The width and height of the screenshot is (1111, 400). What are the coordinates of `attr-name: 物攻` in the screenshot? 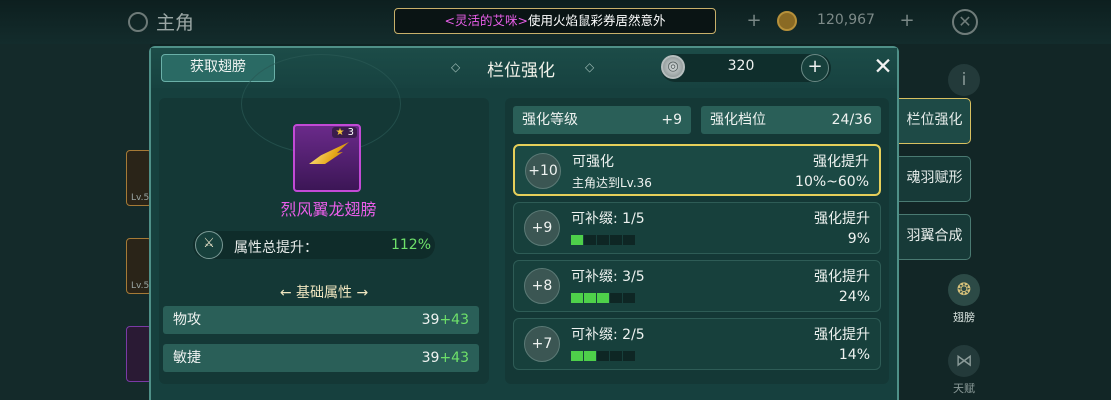 It's located at (187, 320).